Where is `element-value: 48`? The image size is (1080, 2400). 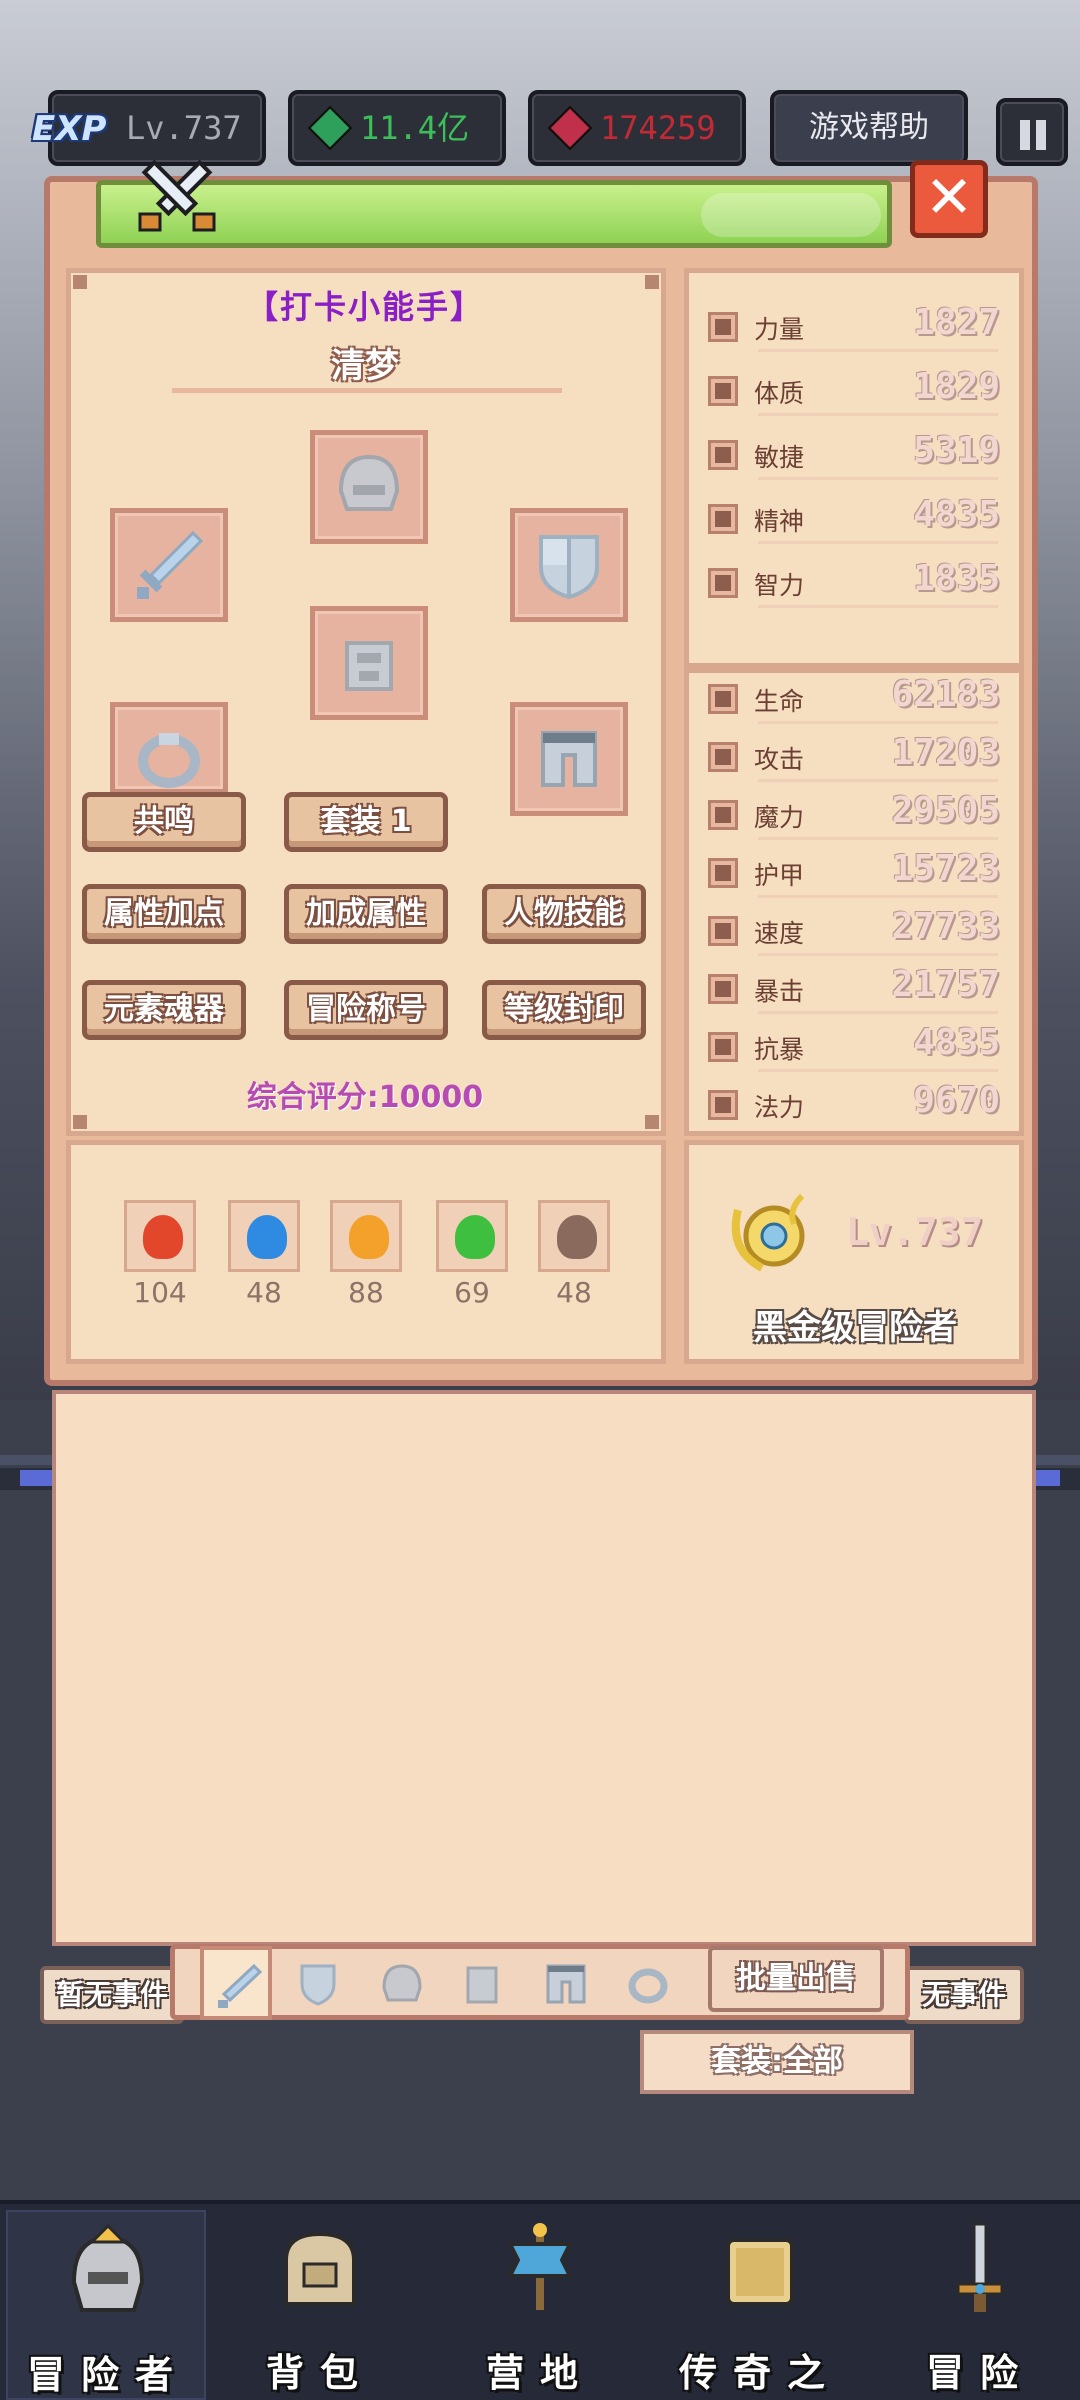 element-value: 48 is located at coordinates (264, 1292).